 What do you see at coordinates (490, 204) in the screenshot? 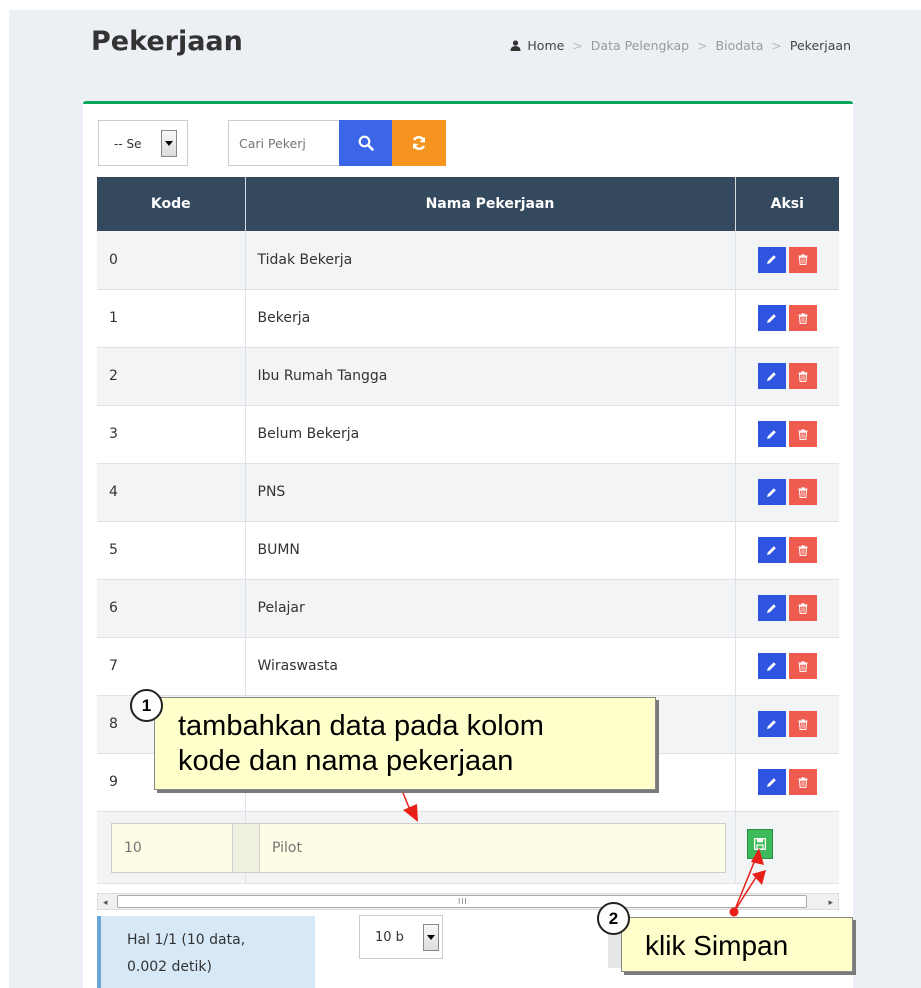
I see `column-header-nama: Nama Pekerjaan` at bounding box center [490, 204].